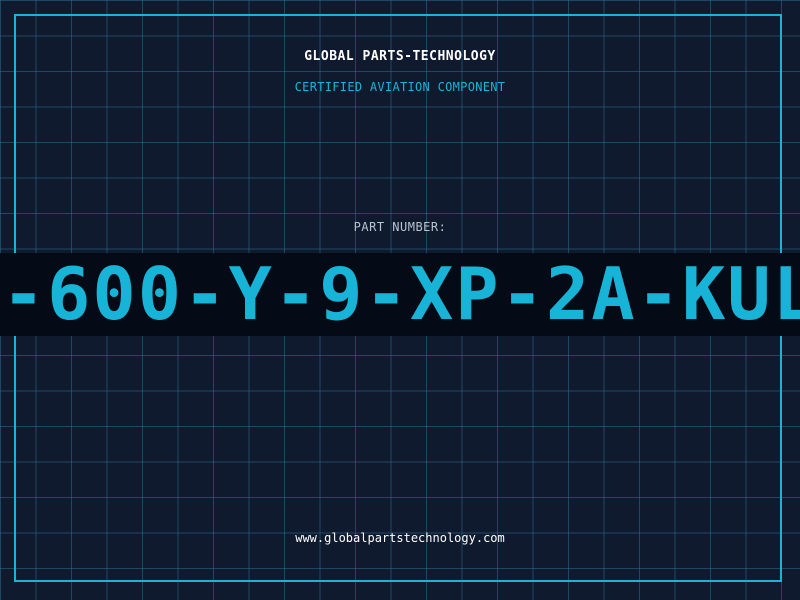 The height and width of the screenshot is (600, 800). Describe the element at coordinates (400, 227) in the screenshot. I see `part-number-label: PART NUMBER:` at that location.